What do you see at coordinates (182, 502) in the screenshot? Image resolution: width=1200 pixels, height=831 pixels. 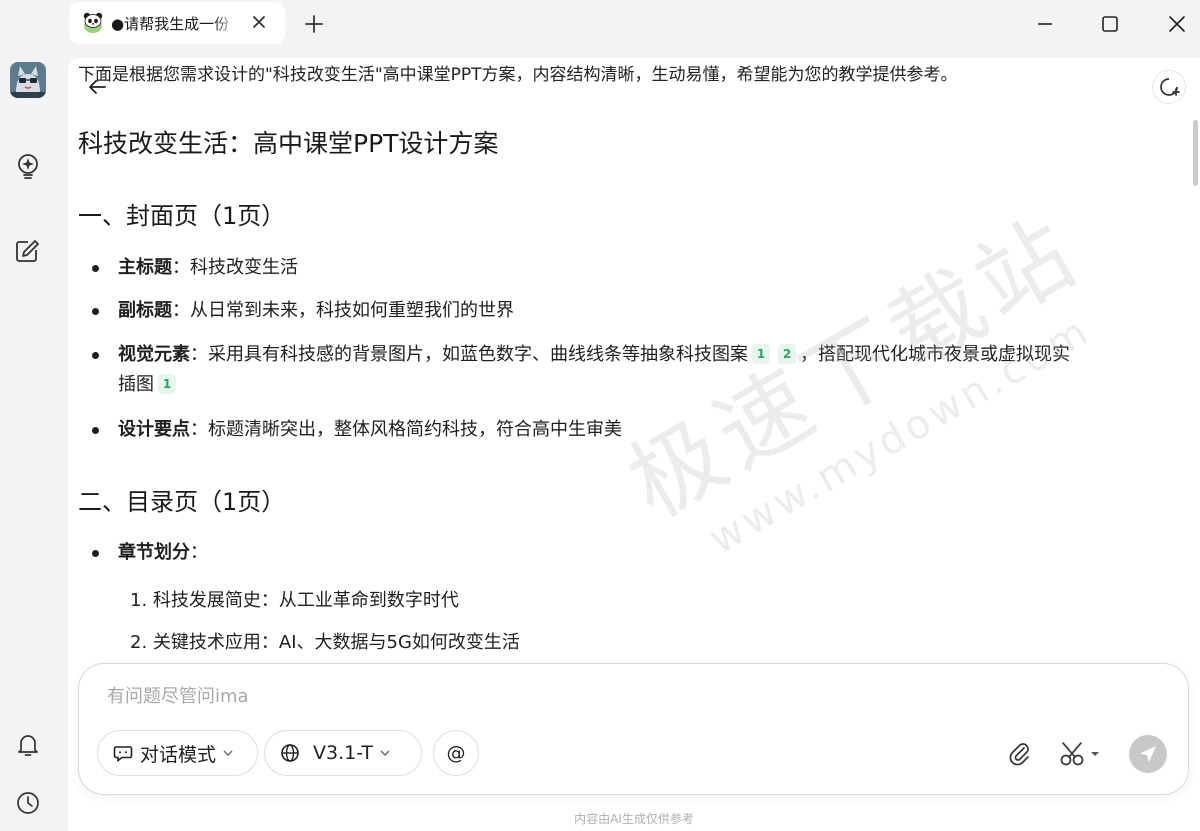 I see `section-heading: 二、目录页（1页）` at bounding box center [182, 502].